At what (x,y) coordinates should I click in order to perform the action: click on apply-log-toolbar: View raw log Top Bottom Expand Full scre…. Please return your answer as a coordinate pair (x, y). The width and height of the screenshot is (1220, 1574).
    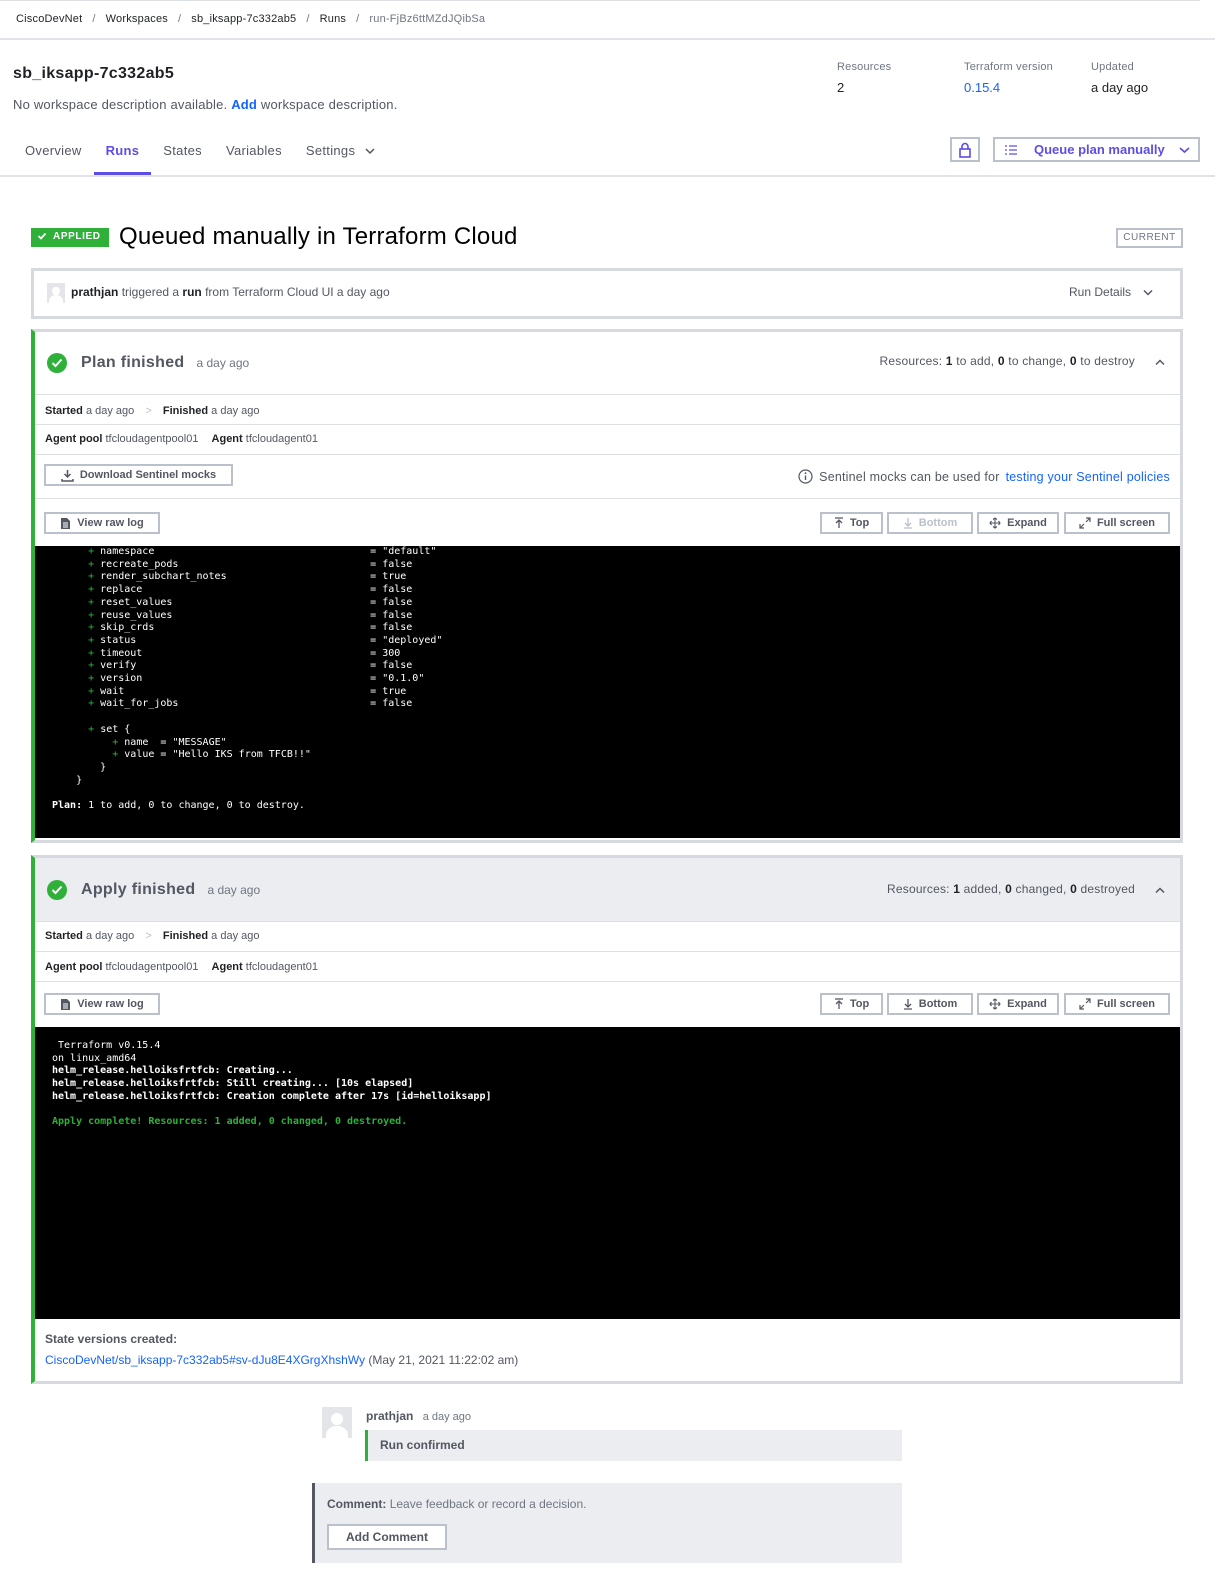
    Looking at the image, I should click on (607, 1004).